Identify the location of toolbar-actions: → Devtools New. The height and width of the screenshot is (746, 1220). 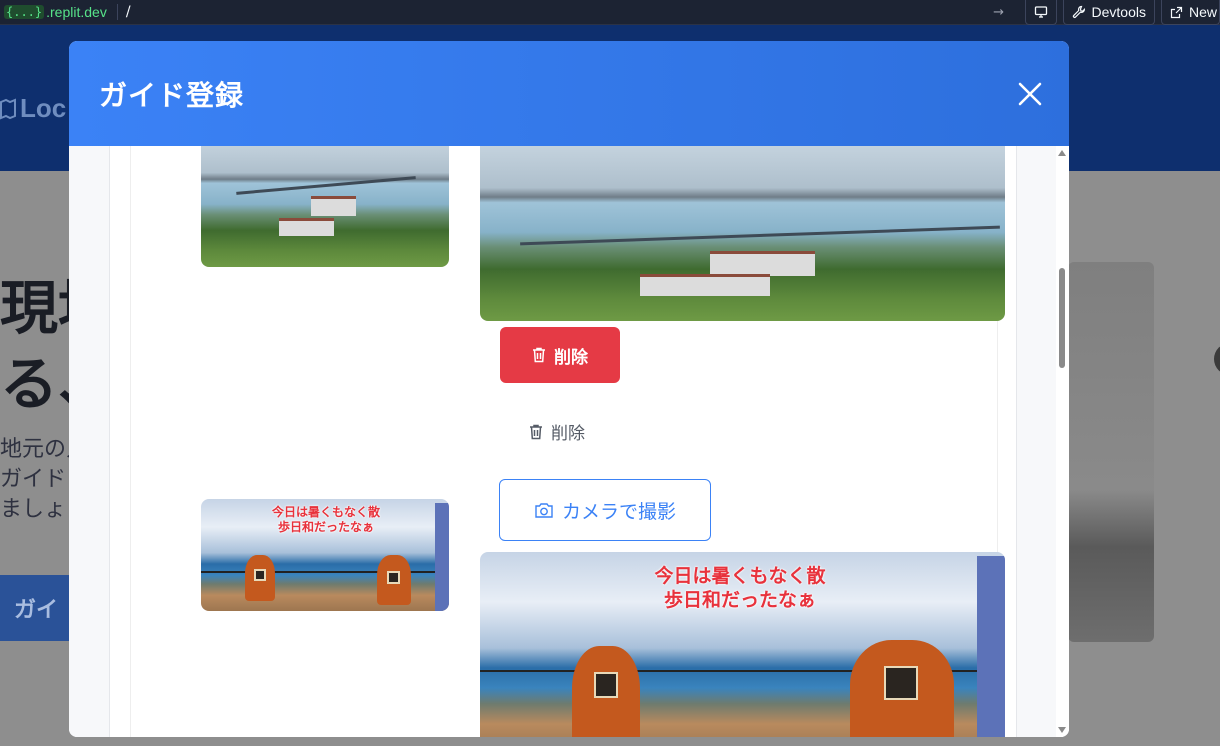
(1104, 12).